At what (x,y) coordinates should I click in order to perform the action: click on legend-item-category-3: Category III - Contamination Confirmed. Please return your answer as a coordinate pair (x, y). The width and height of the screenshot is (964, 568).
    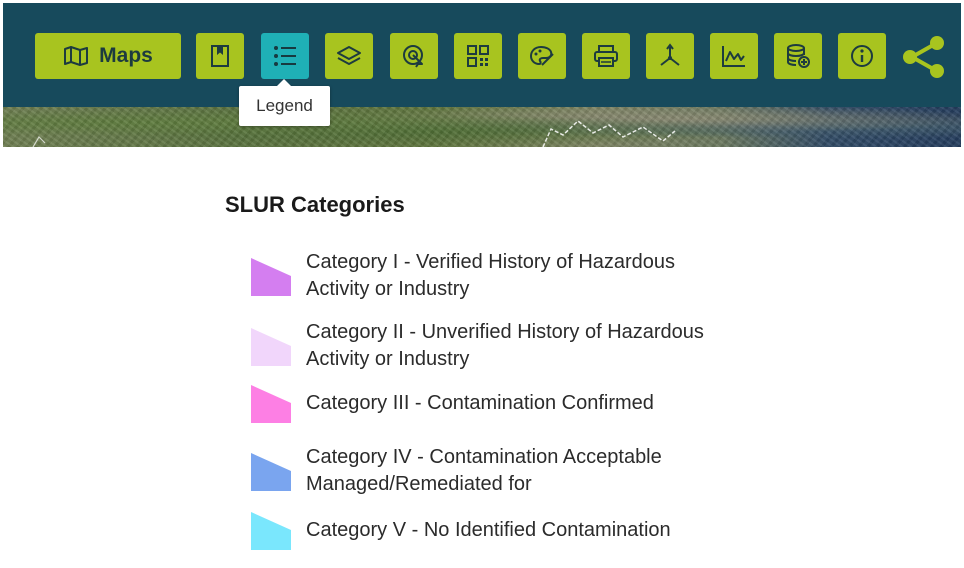
    Looking at the image, I should click on (493, 403).